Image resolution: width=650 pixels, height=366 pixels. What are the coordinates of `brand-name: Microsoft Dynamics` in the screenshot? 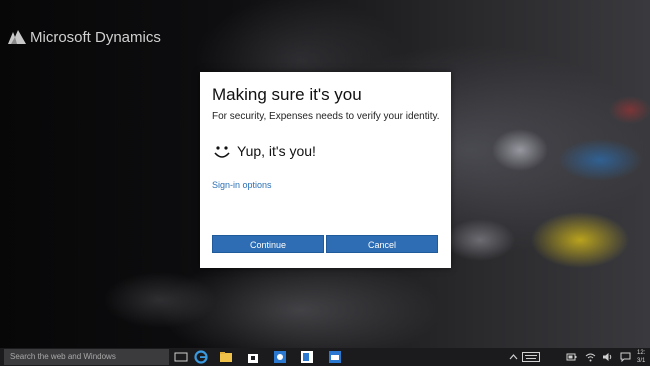 It's located at (95, 37).